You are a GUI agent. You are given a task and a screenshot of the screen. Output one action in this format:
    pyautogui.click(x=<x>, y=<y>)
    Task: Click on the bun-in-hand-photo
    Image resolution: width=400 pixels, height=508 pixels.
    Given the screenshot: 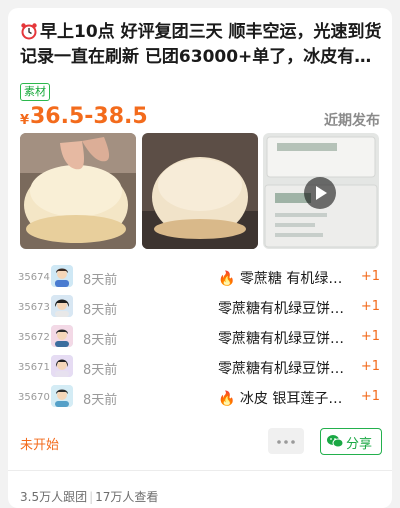 What is the action you would take?
    pyautogui.click(x=78, y=191)
    